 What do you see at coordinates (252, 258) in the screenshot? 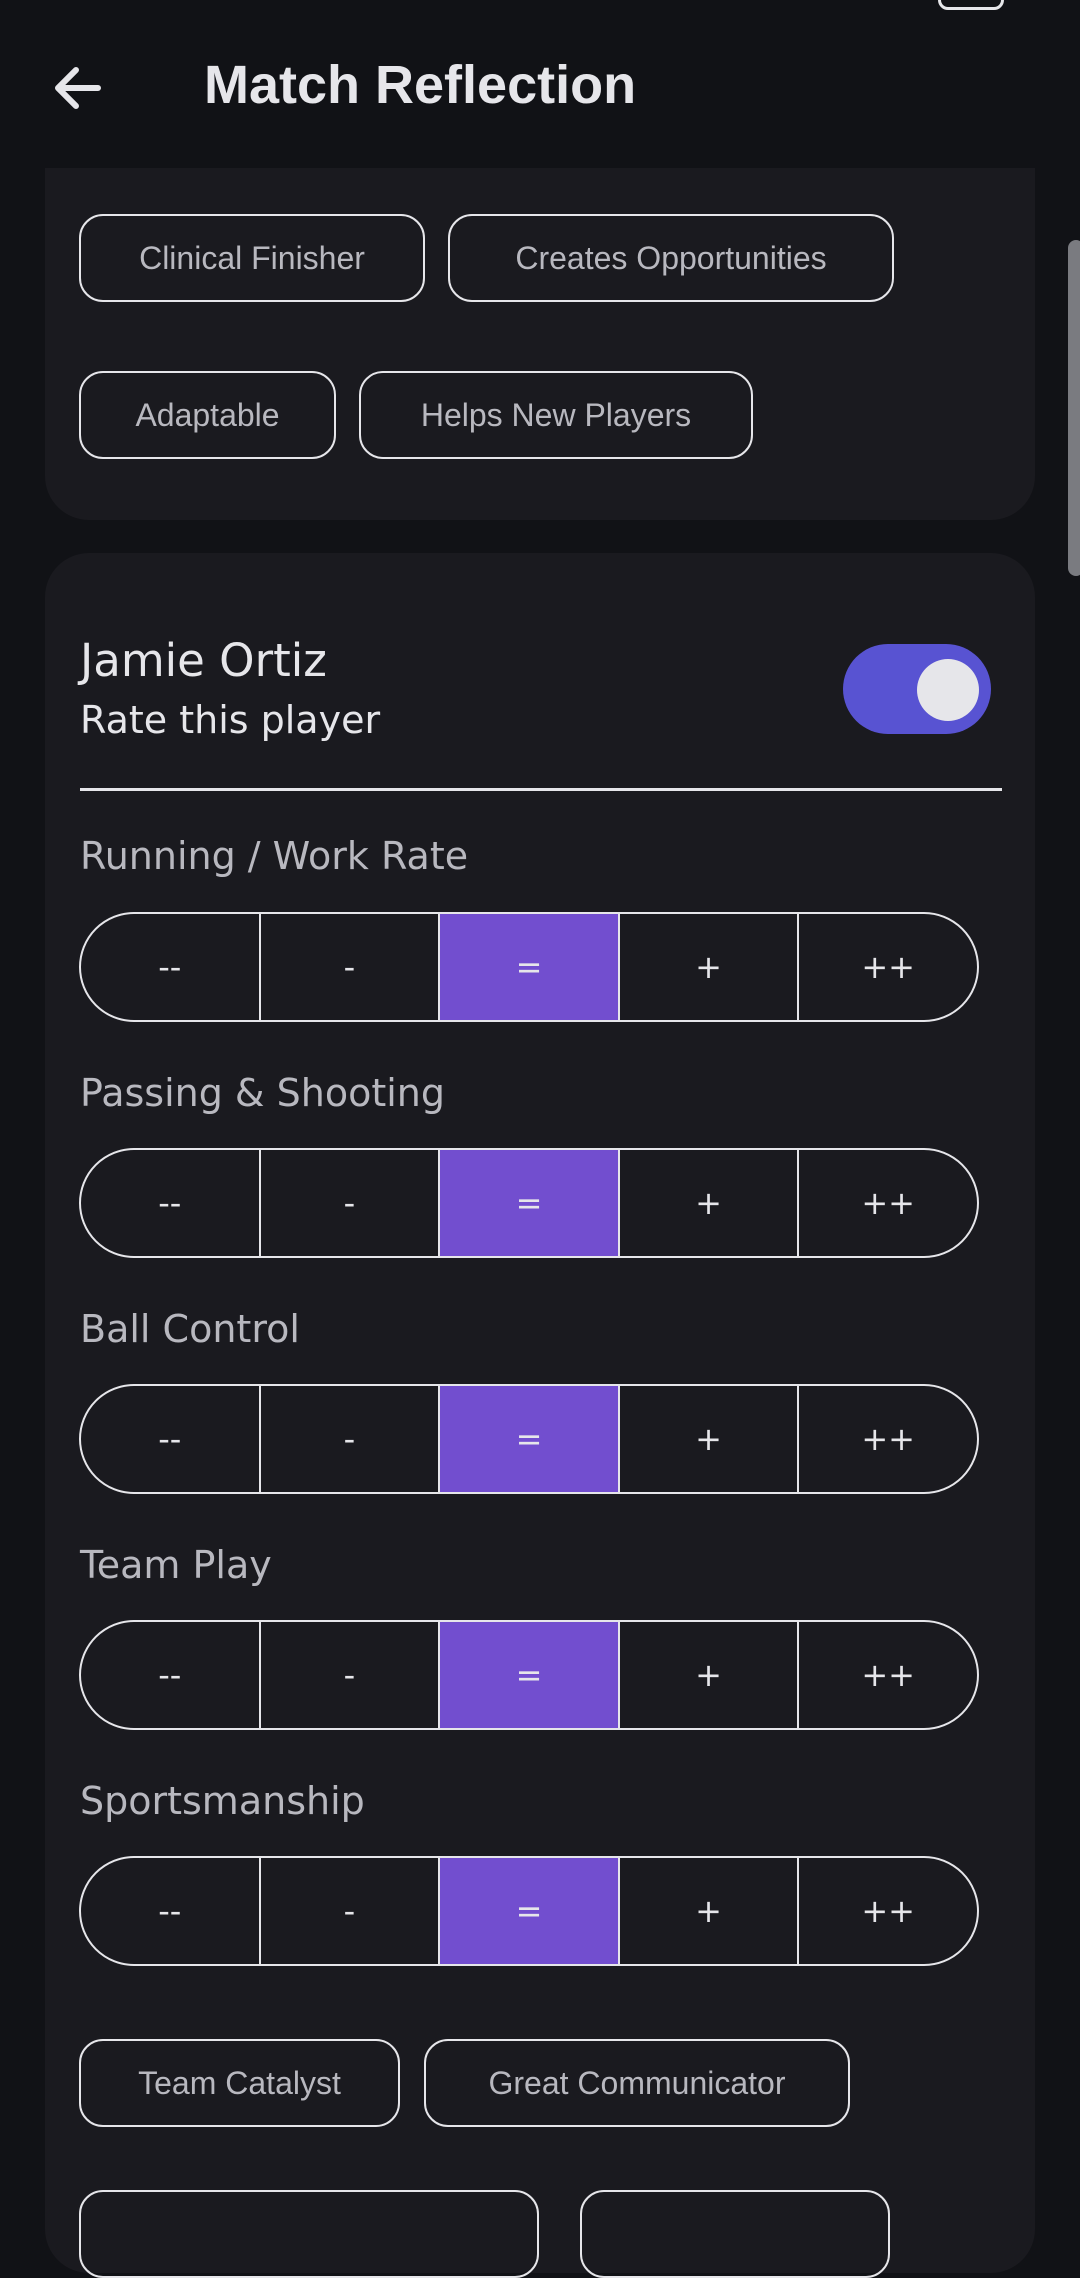
I see `chip-clinical-finisher: Clinical Finisher` at bounding box center [252, 258].